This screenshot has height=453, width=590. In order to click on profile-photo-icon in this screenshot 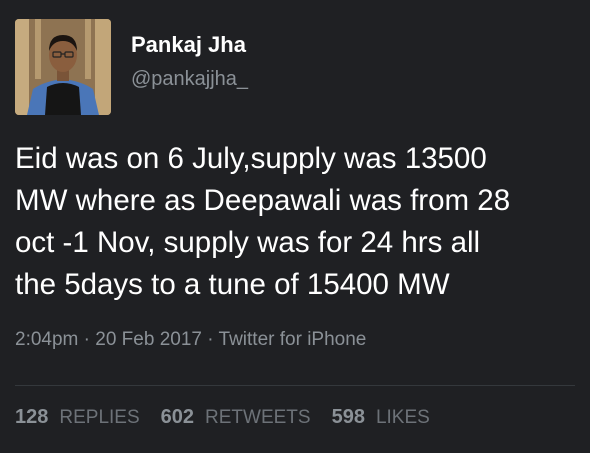, I will do `click(63, 67)`.